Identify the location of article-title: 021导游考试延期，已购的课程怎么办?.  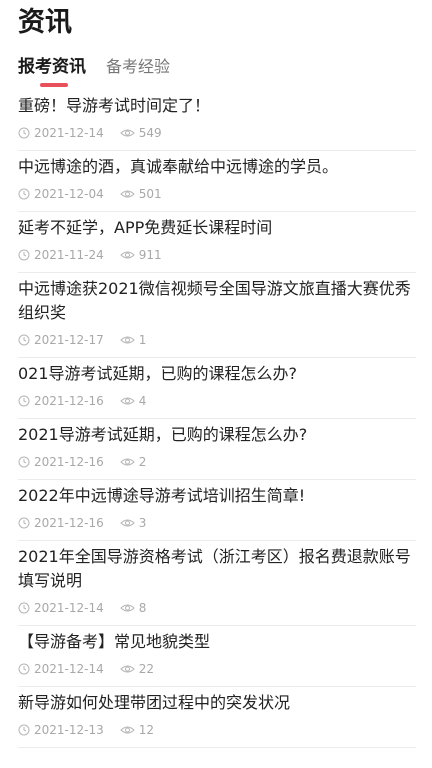
(158, 373).